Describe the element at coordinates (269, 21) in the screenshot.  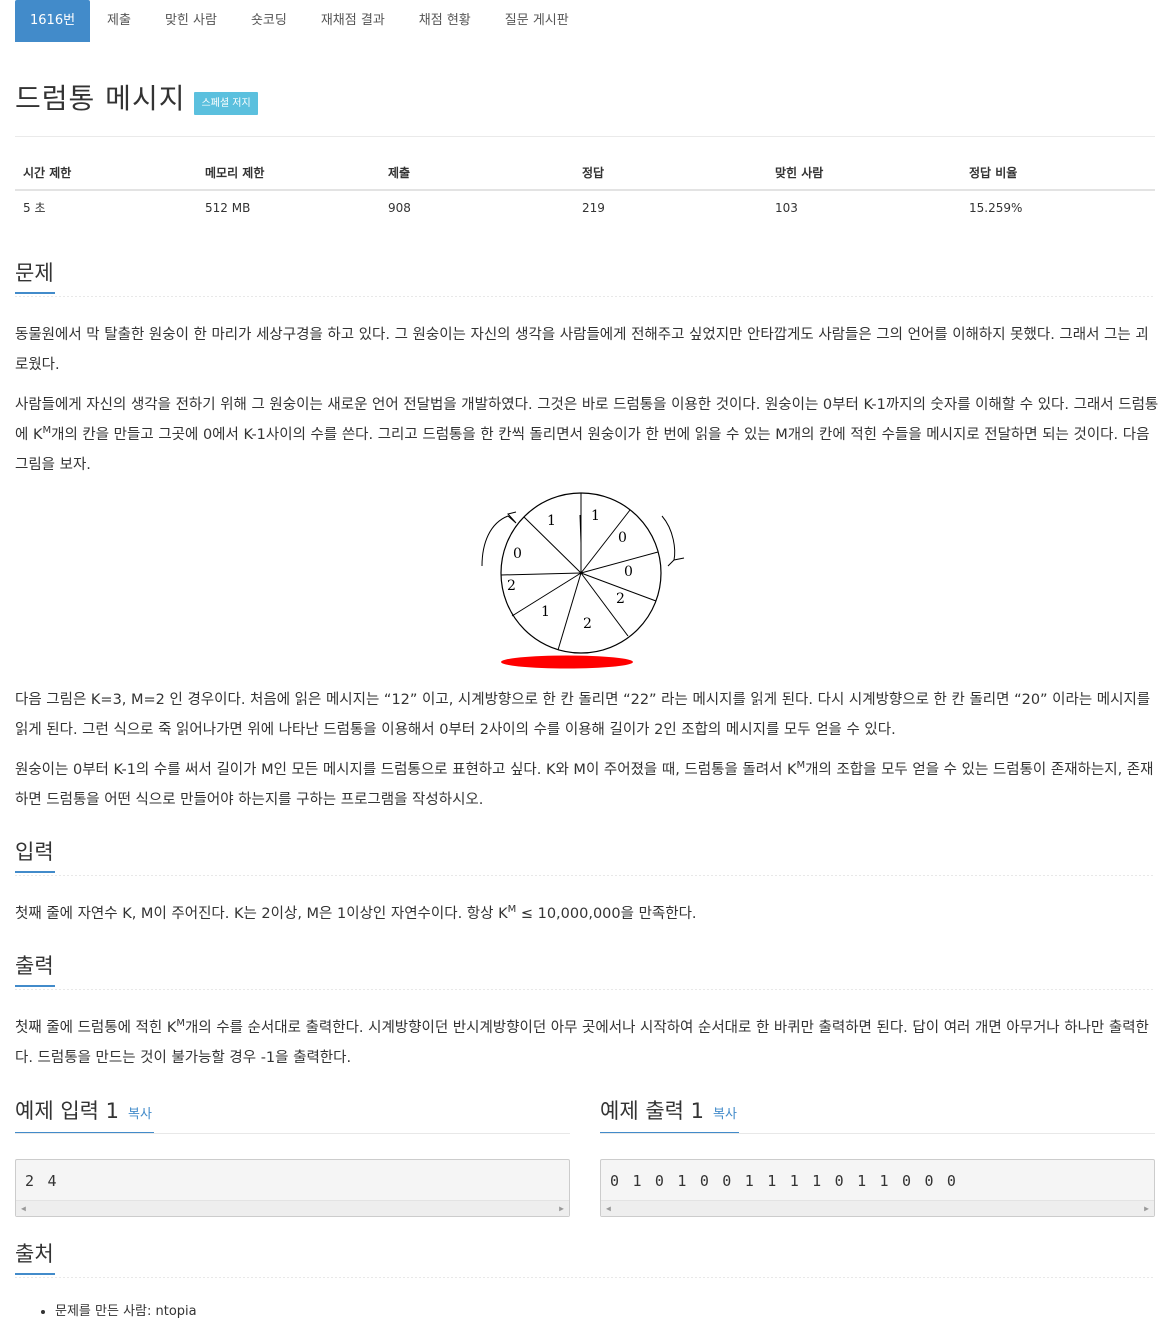
I see `tab-shortcoding: 숏코딩` at that location.